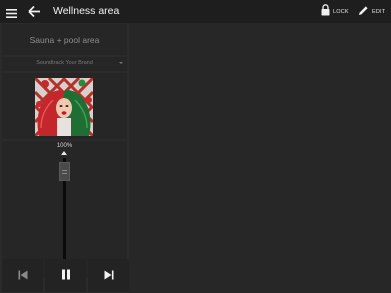 The width and height of the screenshot is (391, 293). What do you see at coordinates (35, 11) in the screenshot?
I see `back-arrow-icon` at bounding box center [35, 11].